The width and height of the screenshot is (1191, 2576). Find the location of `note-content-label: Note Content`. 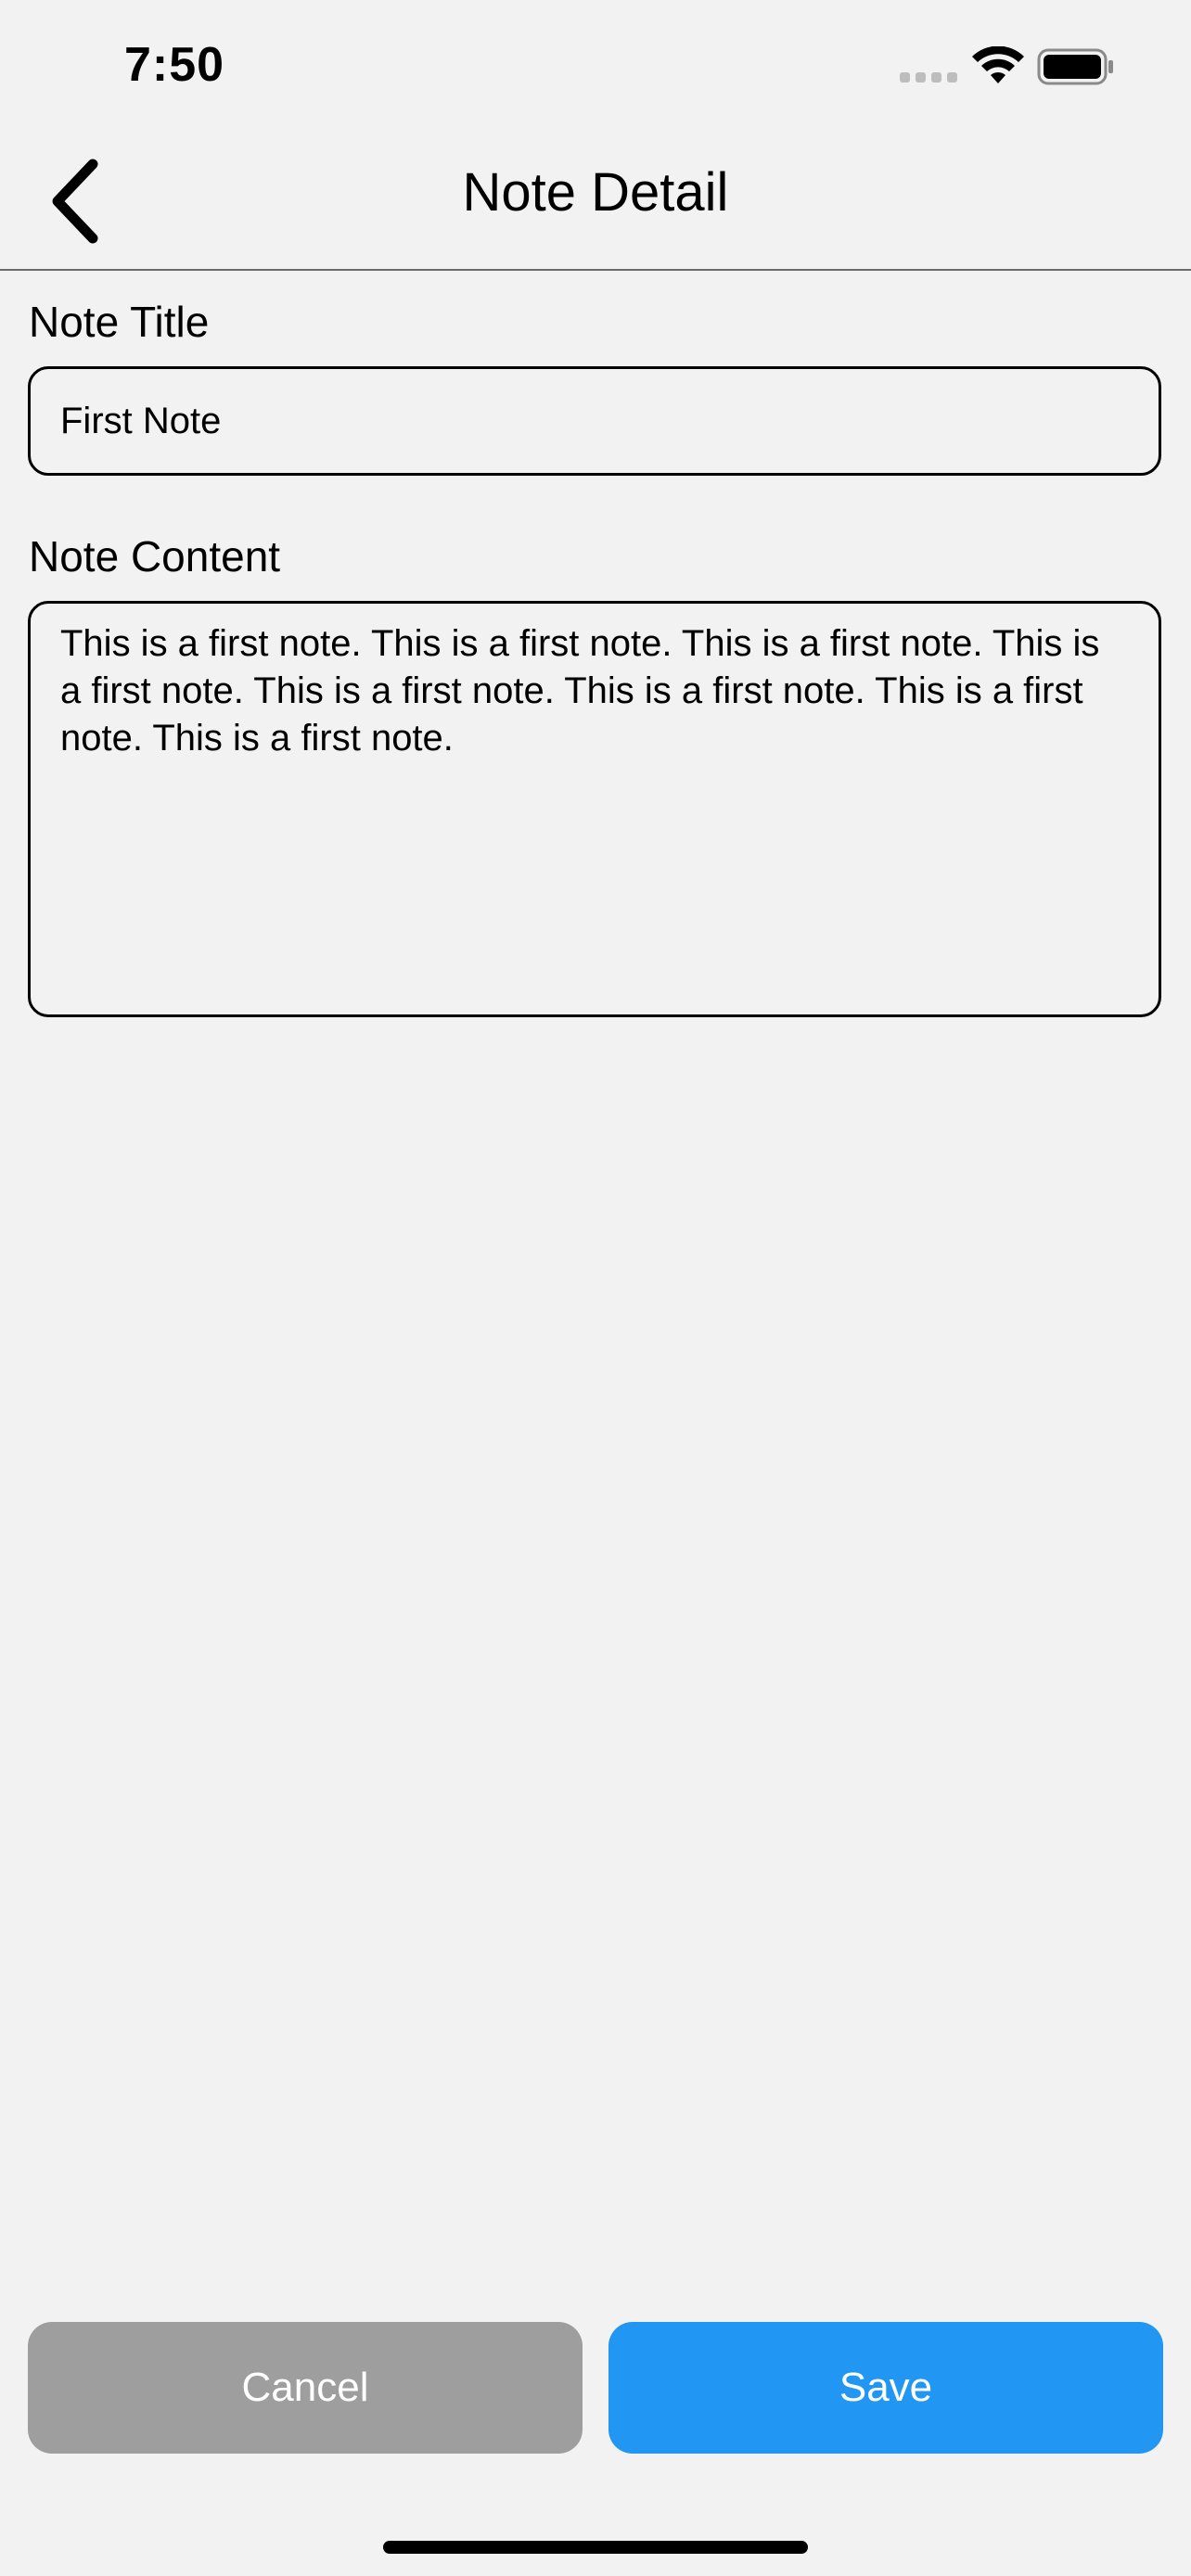

note-content-label: Note Content is located at coordinates (155, 556).